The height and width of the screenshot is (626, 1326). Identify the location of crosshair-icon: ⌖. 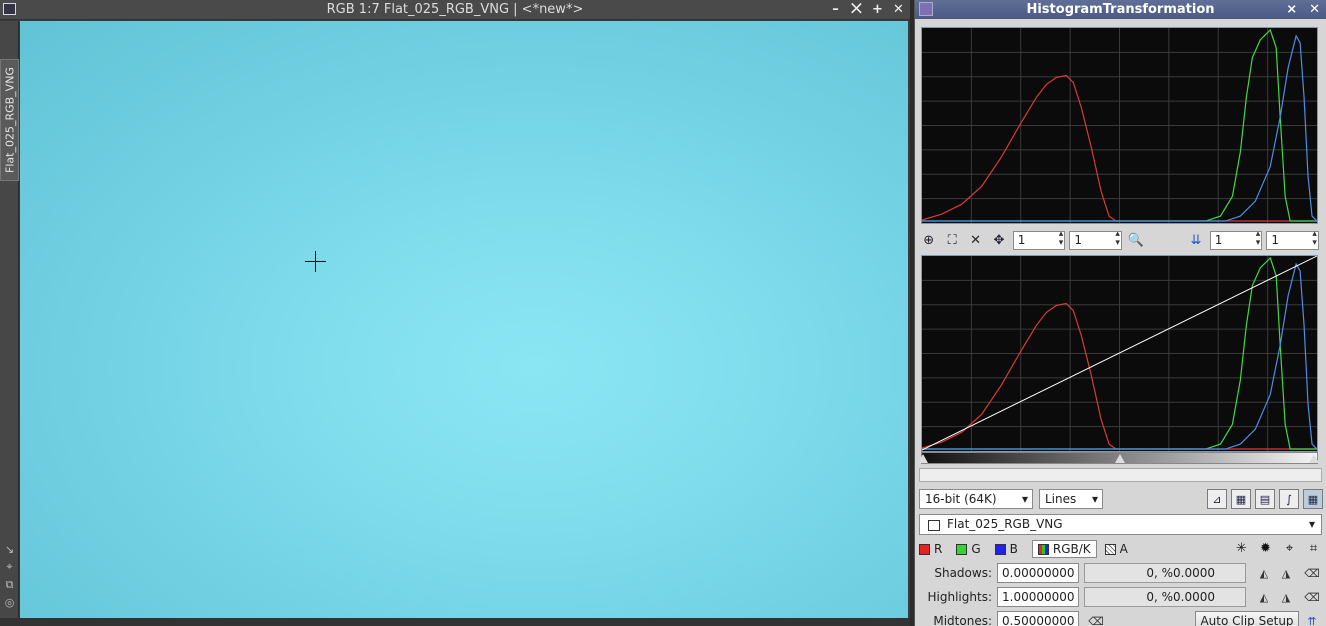
(1289, 548).